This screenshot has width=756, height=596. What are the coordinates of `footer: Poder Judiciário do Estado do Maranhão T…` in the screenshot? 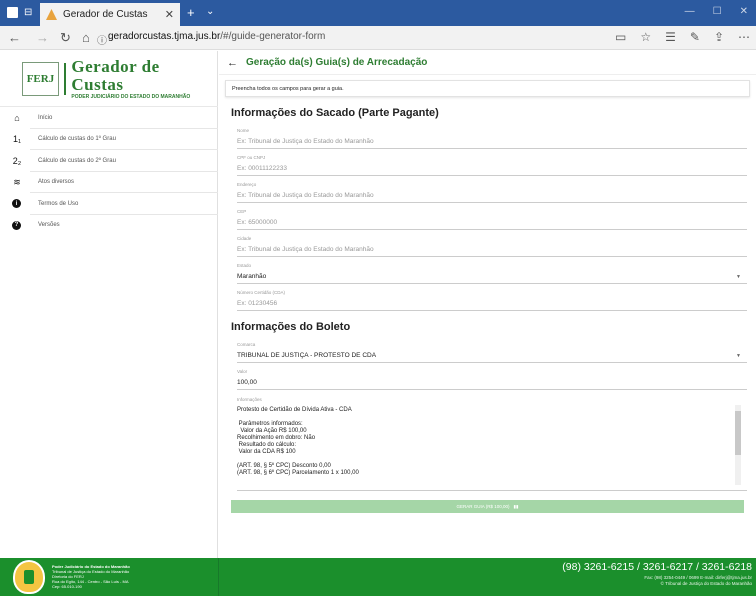 It's located at (378, 577).